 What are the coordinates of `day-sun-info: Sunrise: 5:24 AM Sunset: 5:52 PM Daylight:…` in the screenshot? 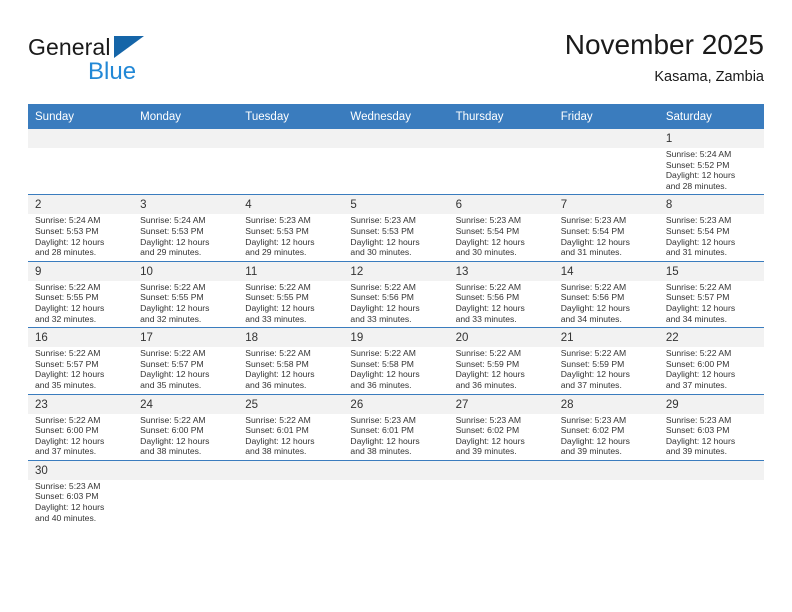 It's located at (711, 171).